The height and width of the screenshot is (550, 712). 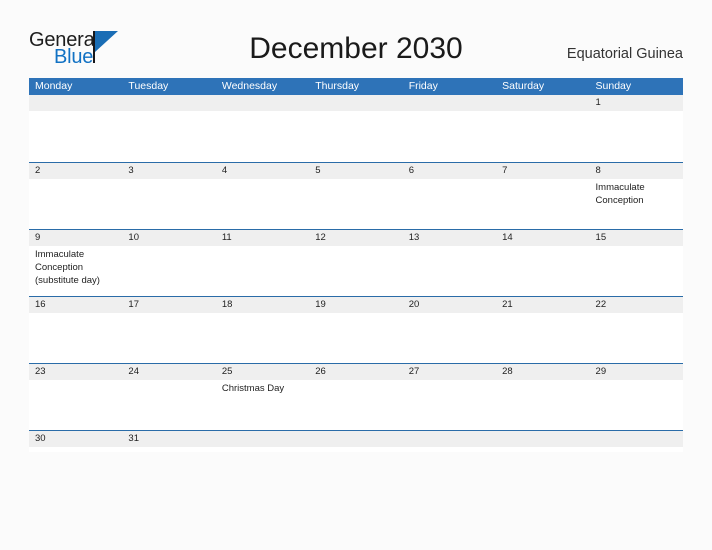 I want to click on calendar-day-cell-10: 10, so click(x=169, y=263).